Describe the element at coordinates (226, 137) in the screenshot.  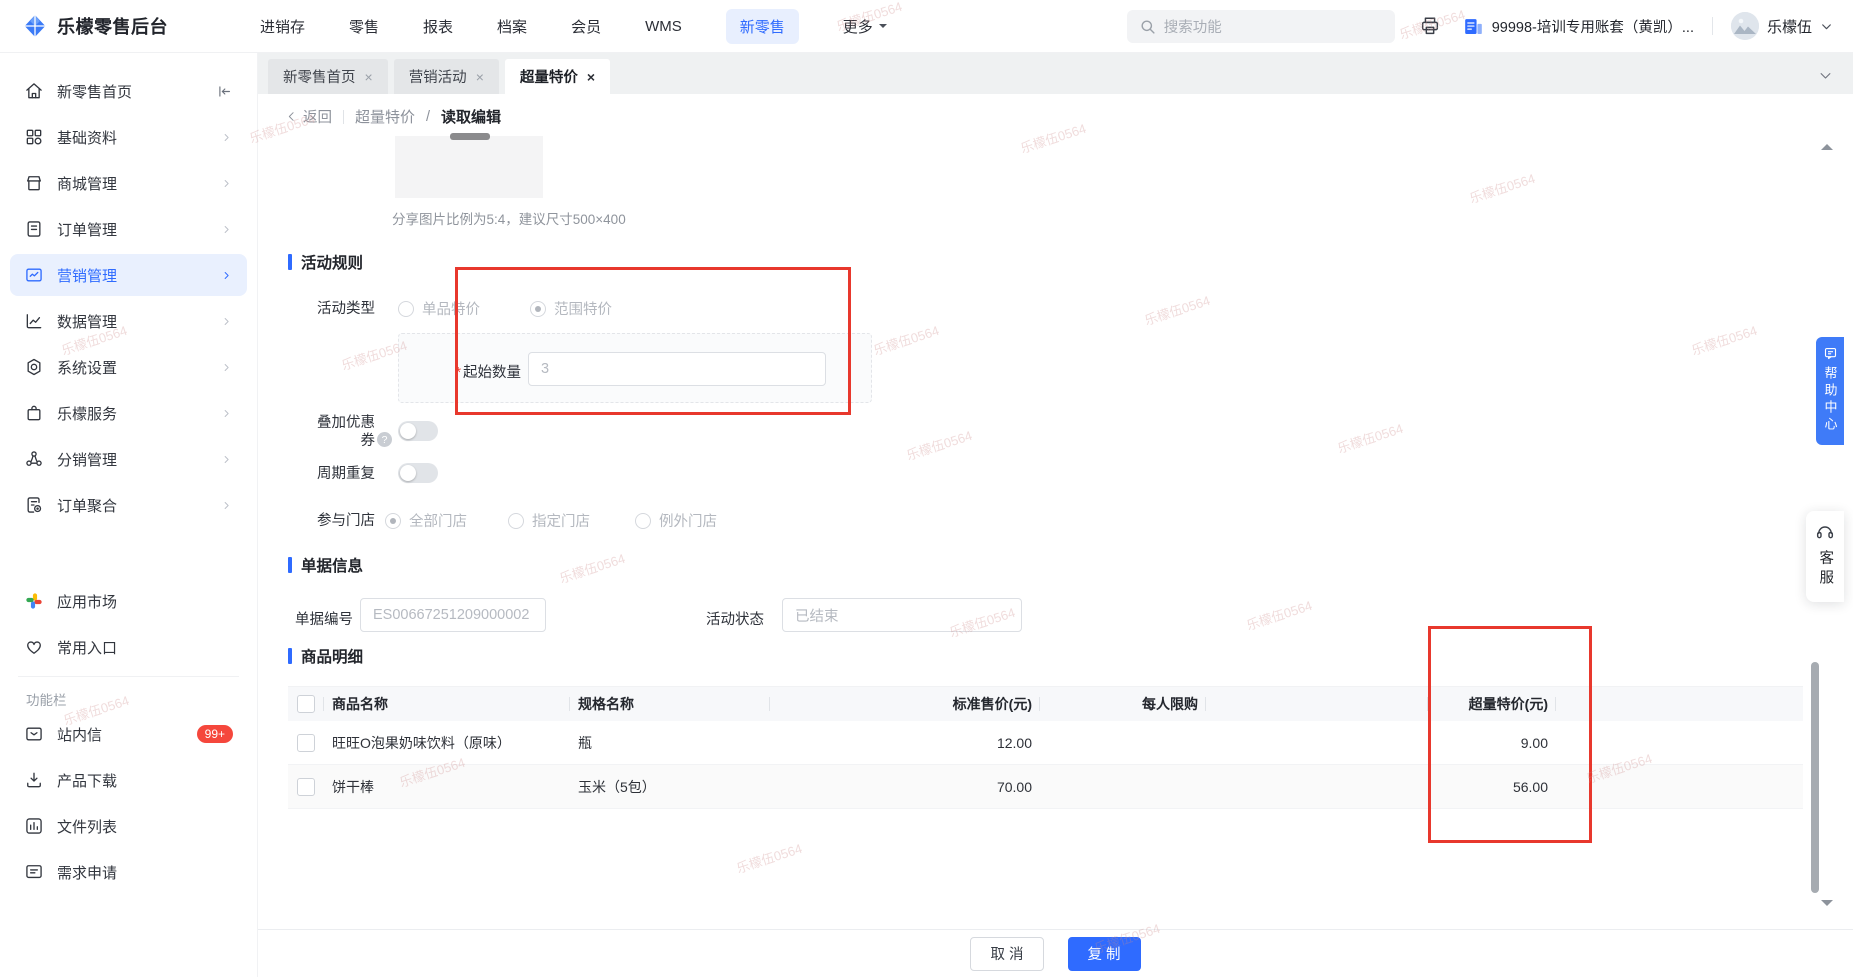
I see `chevron-right-icon` at that location.